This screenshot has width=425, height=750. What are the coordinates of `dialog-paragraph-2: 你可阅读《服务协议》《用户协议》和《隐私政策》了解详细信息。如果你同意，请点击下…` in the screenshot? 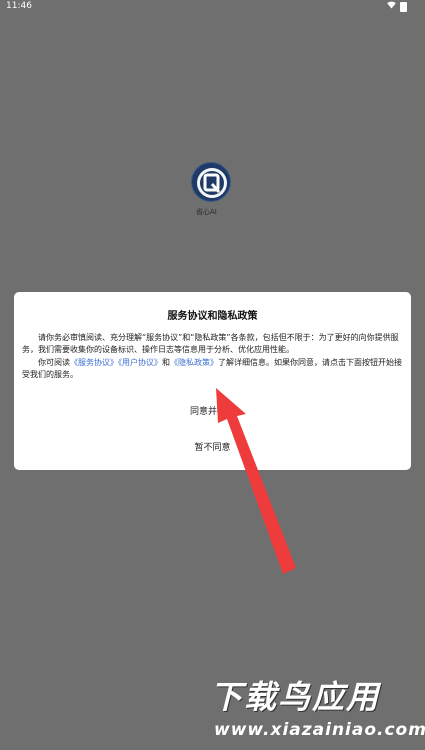 It's located at (212, 369).